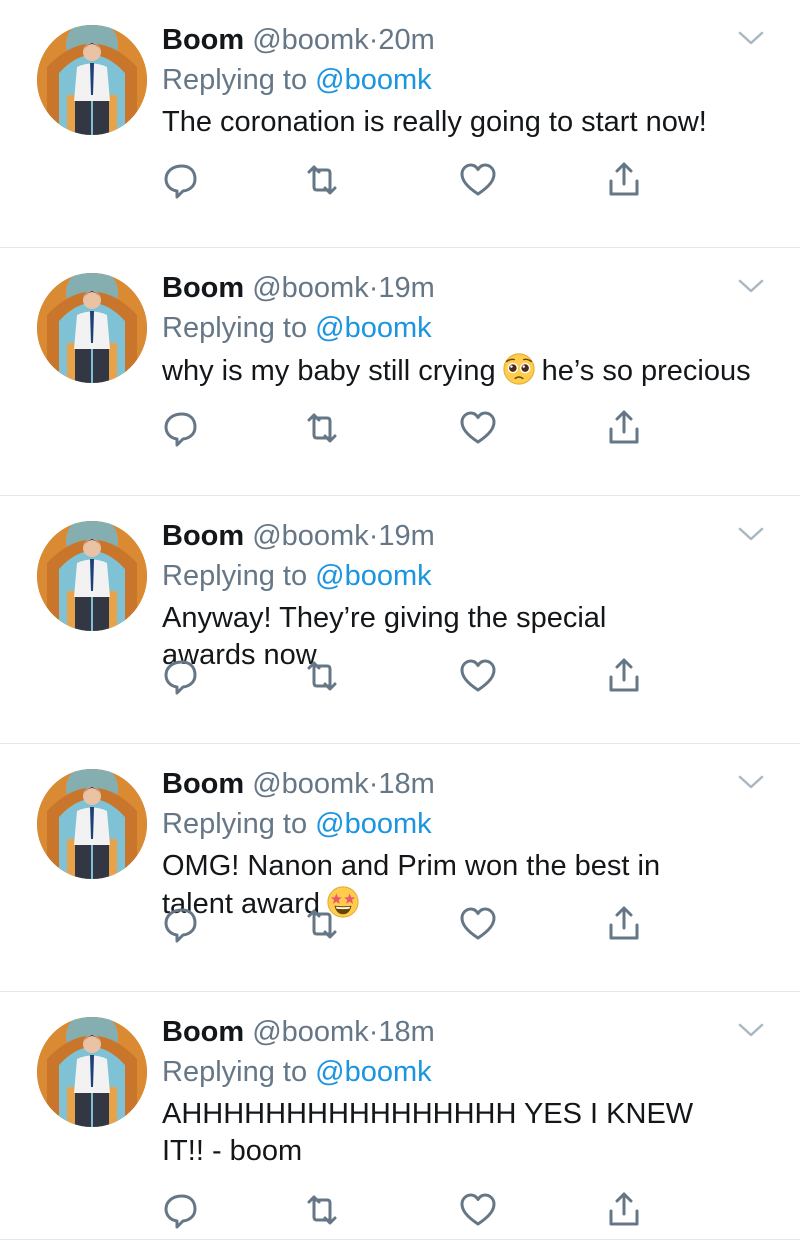  I want to click on tweet-header: Boom @boomk·20m, so click(298, 40).